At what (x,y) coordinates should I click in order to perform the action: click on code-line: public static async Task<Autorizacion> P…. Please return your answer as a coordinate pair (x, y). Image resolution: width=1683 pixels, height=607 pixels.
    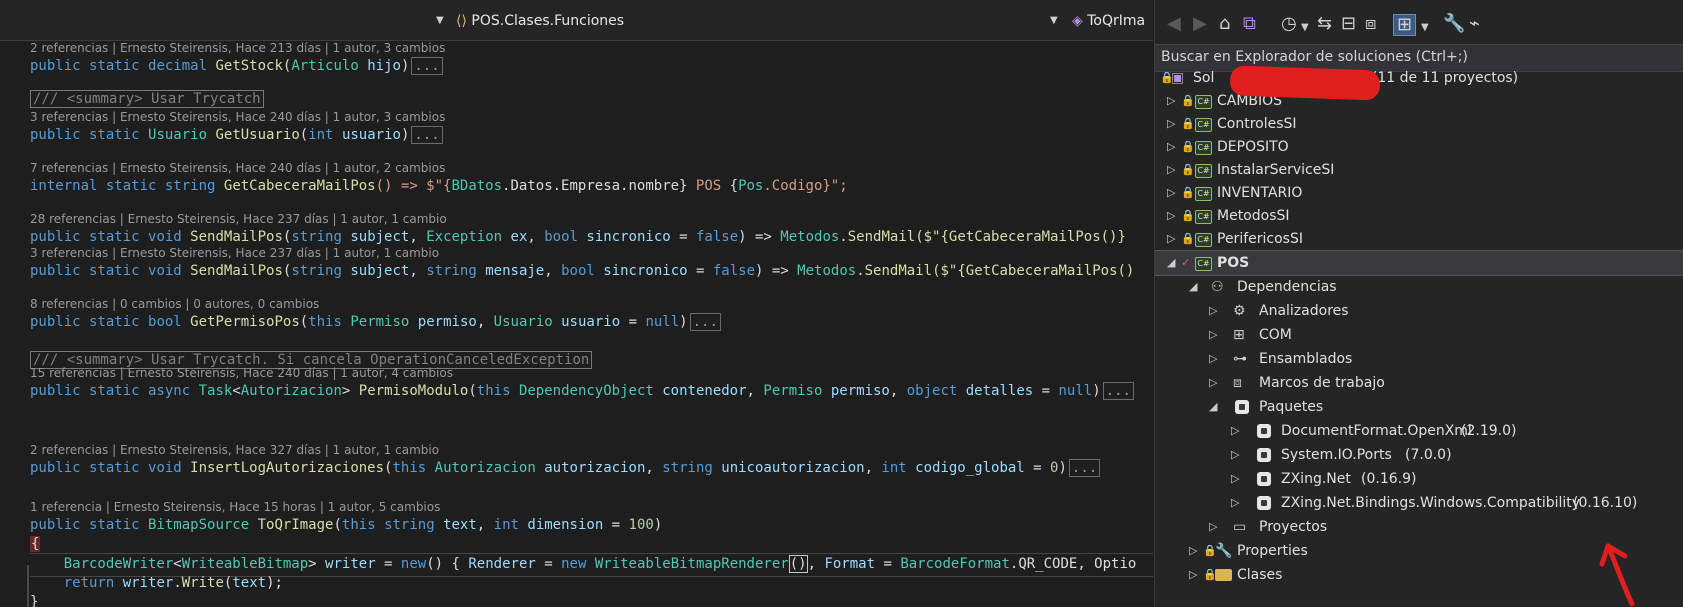
    Looking at the image, I should click on (582, 391).